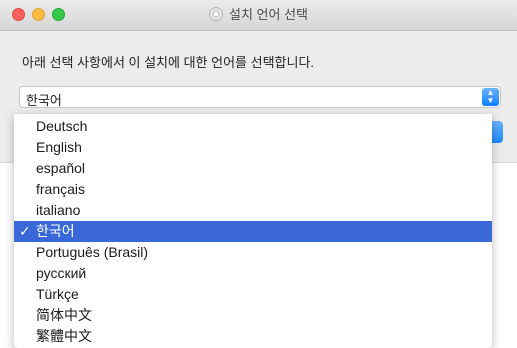  What do you see at coordinates (64, 336) in the screenshot?
I see `menu-item-label: 繁體中文` at bounding box center [64, 336].